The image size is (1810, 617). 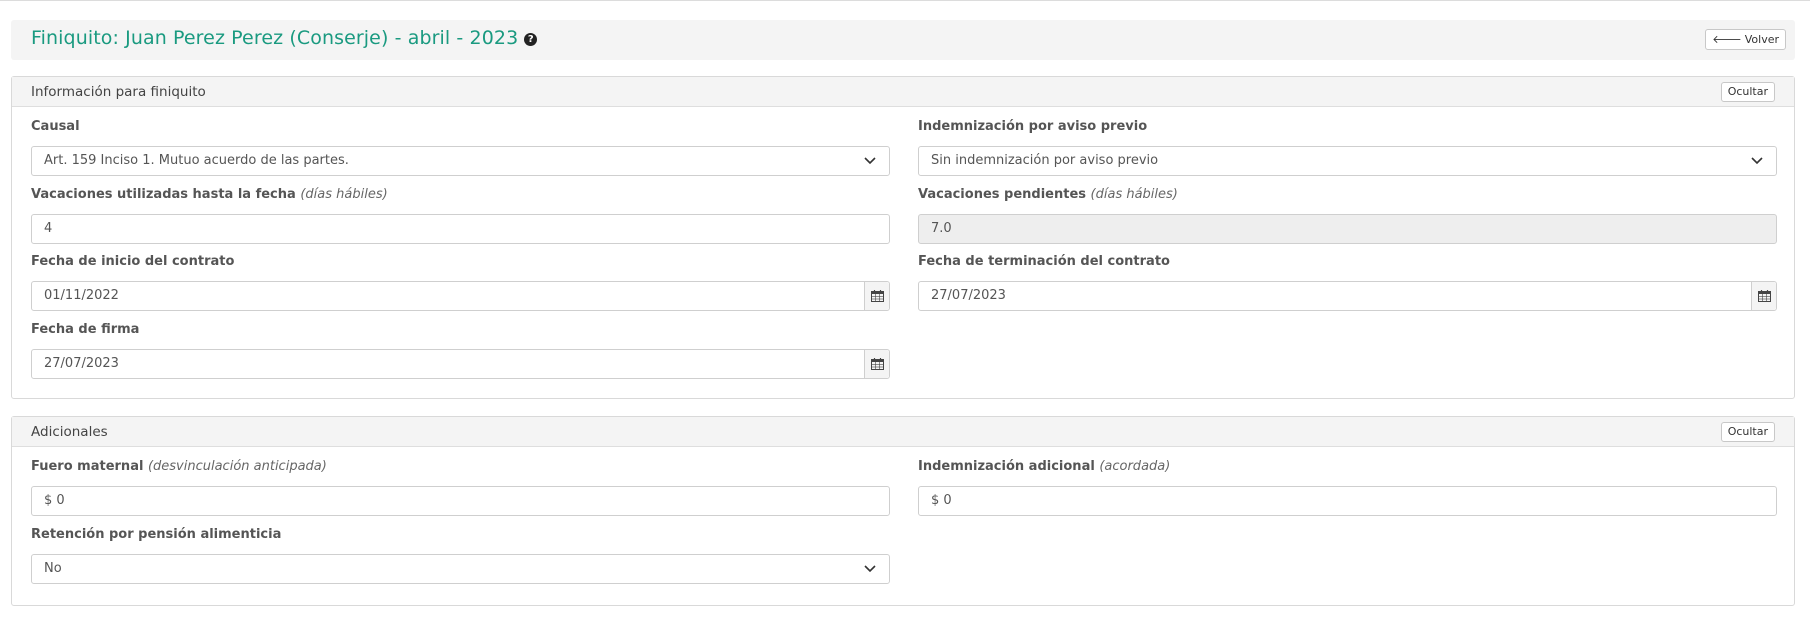 What do you see at coordinates (941, 500) in the screenshot?
I see `indemnizacion-adicional-value: $ 0` at bounding box center [941, 500].